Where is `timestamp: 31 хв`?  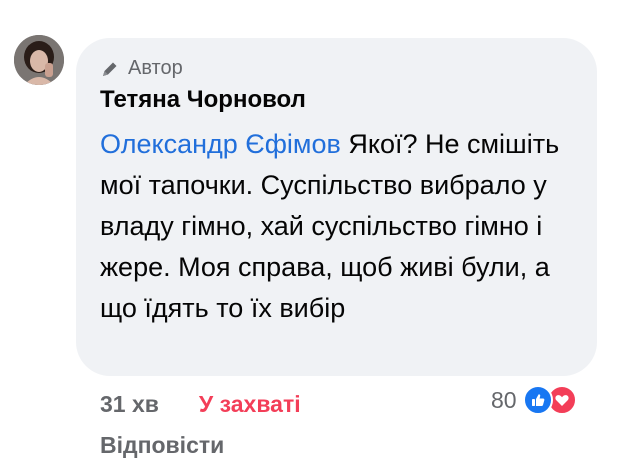
timestamp: 31 хв is located at coordinates (129, 404).